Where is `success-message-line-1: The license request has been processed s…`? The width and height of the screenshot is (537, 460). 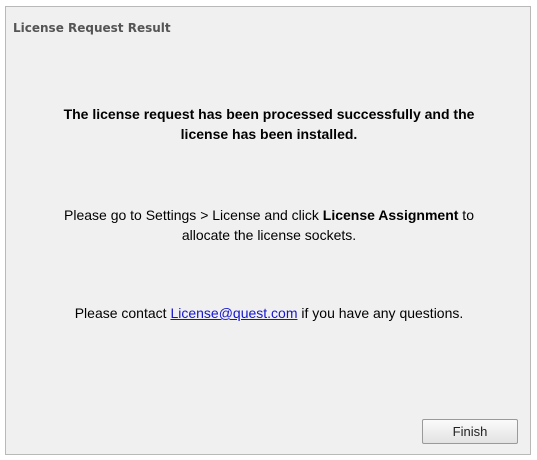
success-message-line-1: The license request has been processed s… is located at coordinates (269, 114).